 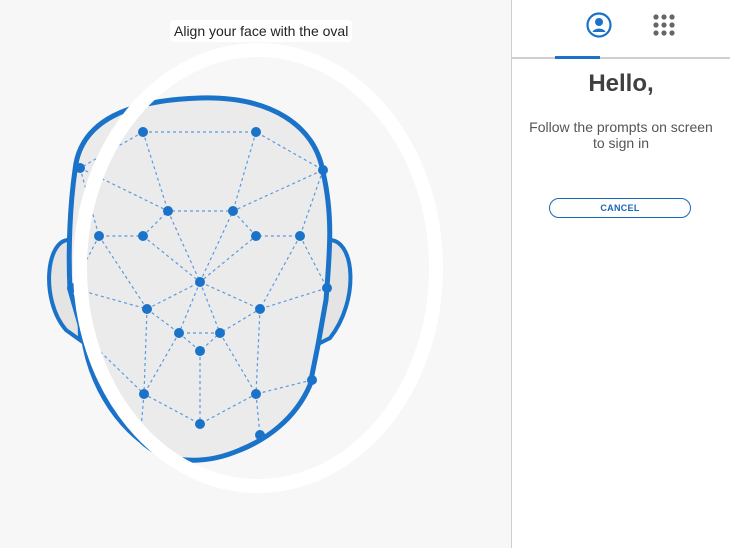 What do you see at coordinates (620, 208) in the screenshot?
I see `cancel-button: CANCEL` at bounding box center [620, 208].